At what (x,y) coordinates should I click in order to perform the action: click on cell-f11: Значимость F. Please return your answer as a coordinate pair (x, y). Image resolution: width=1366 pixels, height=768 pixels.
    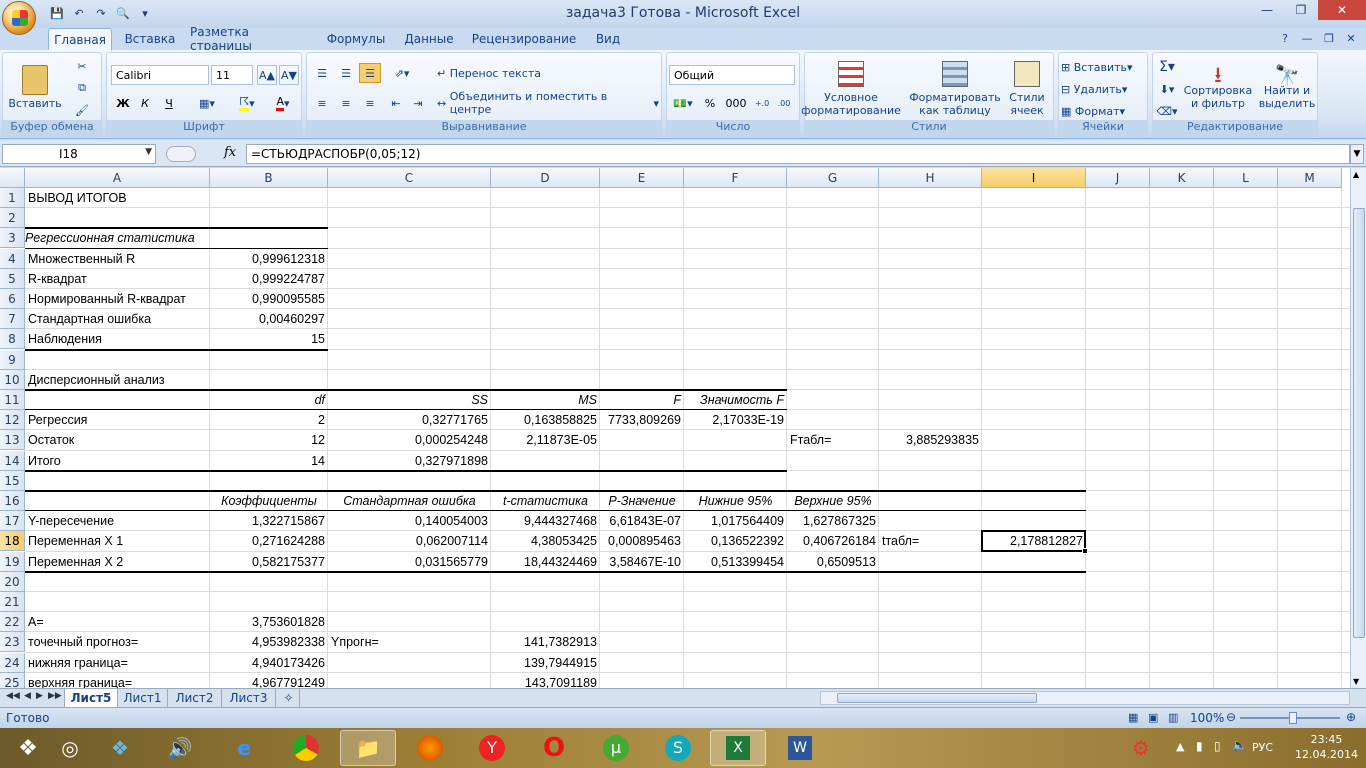
    Looking at the image, I should click on (735, 400).